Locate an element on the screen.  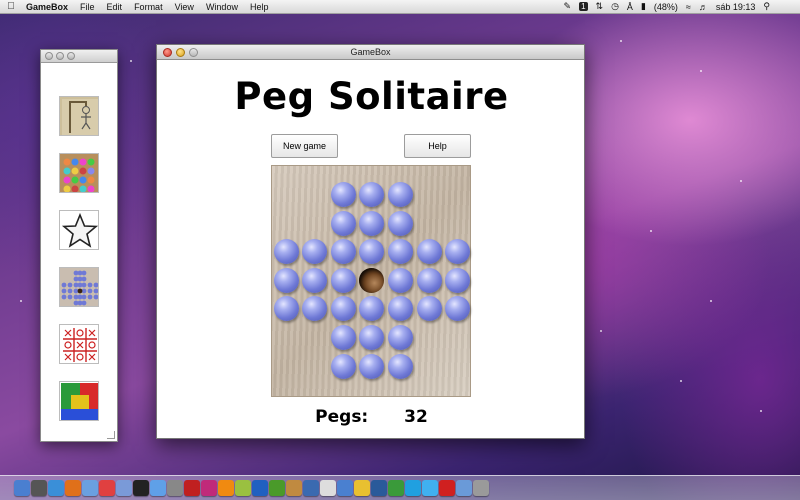
battery-icon: ▮ is located at coordinates (643, 6).